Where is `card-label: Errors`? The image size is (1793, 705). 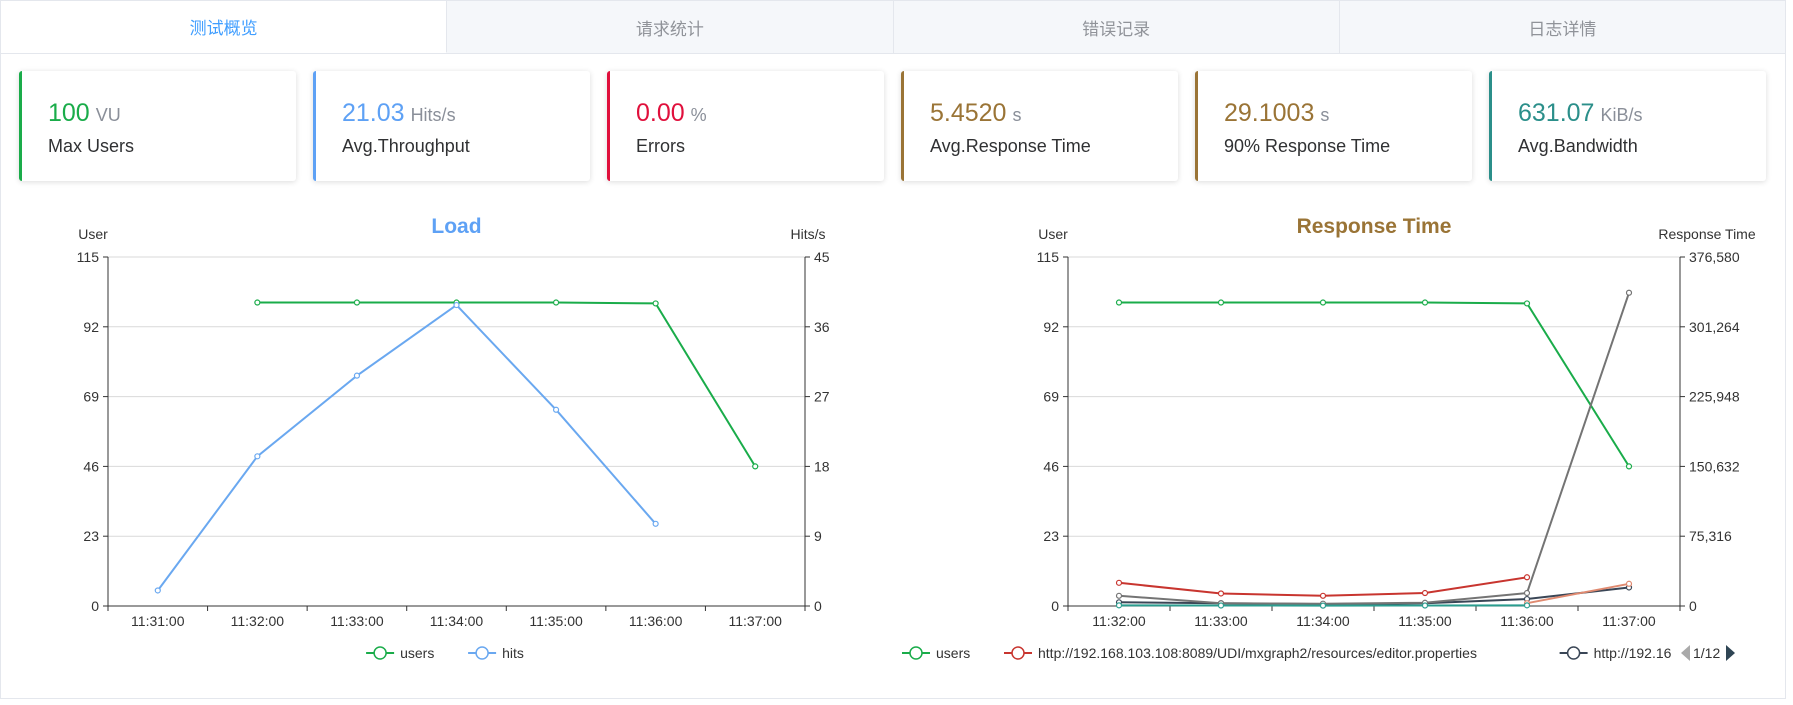 card-label: Errors is located at coordinates (660, 146).